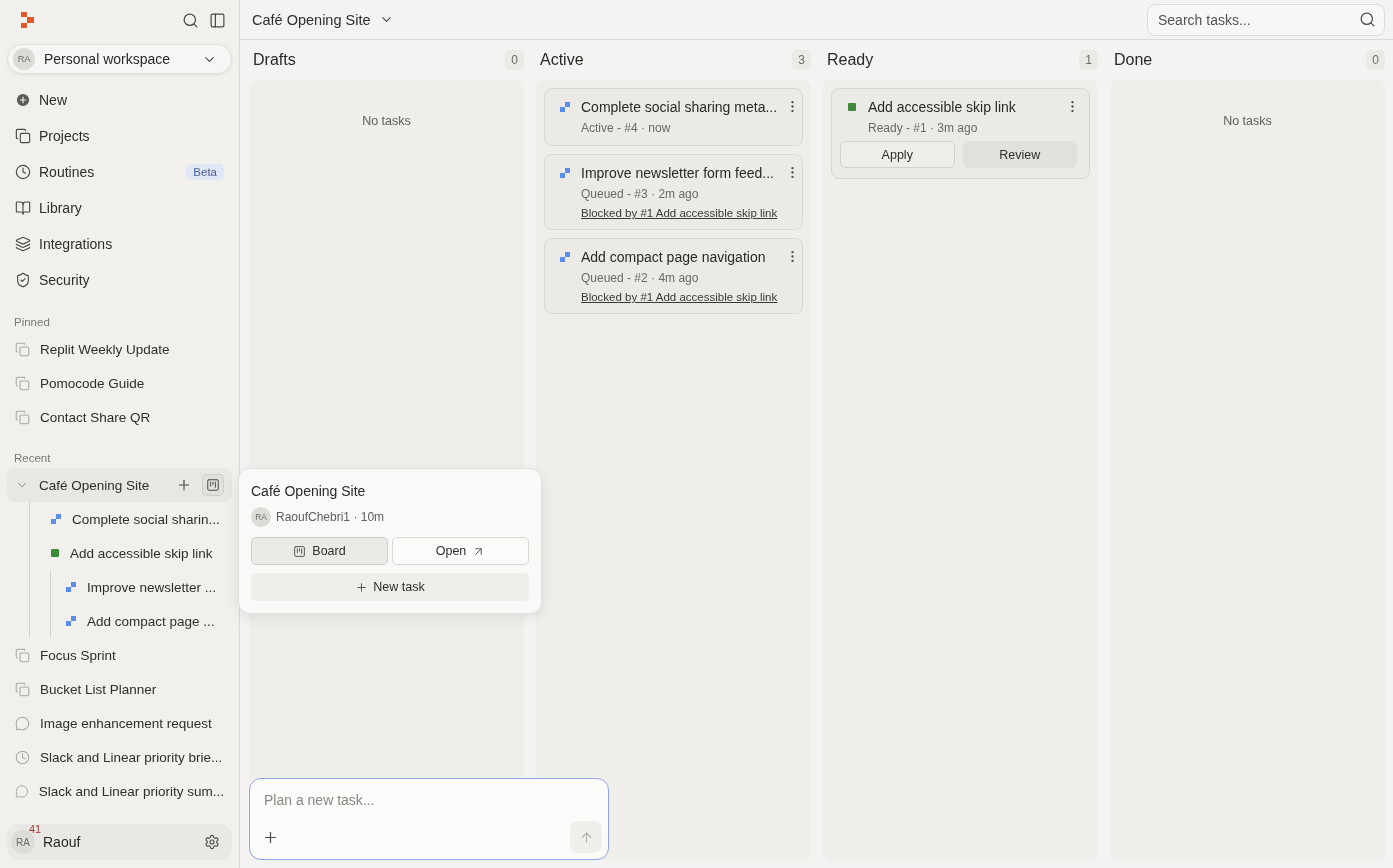  What do you see at coordinates (119, 100) in the screenshot?
I see `nav-item: New` at bounding box center [119, 100].